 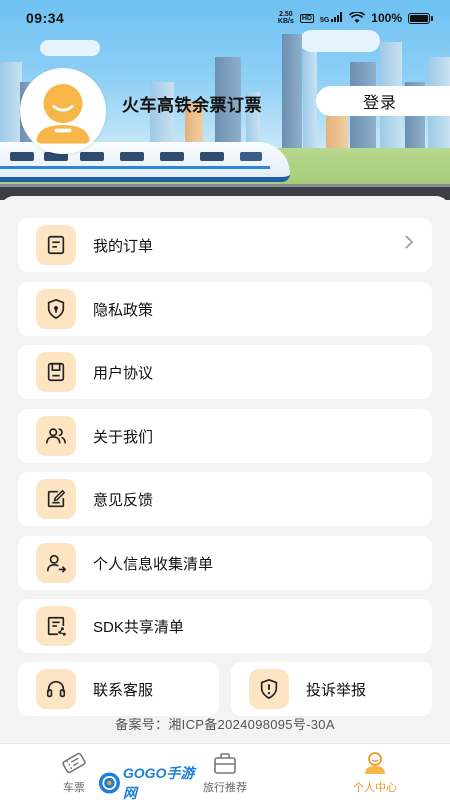 I want to click on tab-label: 旅行推荐, so click(x=225, y=788).